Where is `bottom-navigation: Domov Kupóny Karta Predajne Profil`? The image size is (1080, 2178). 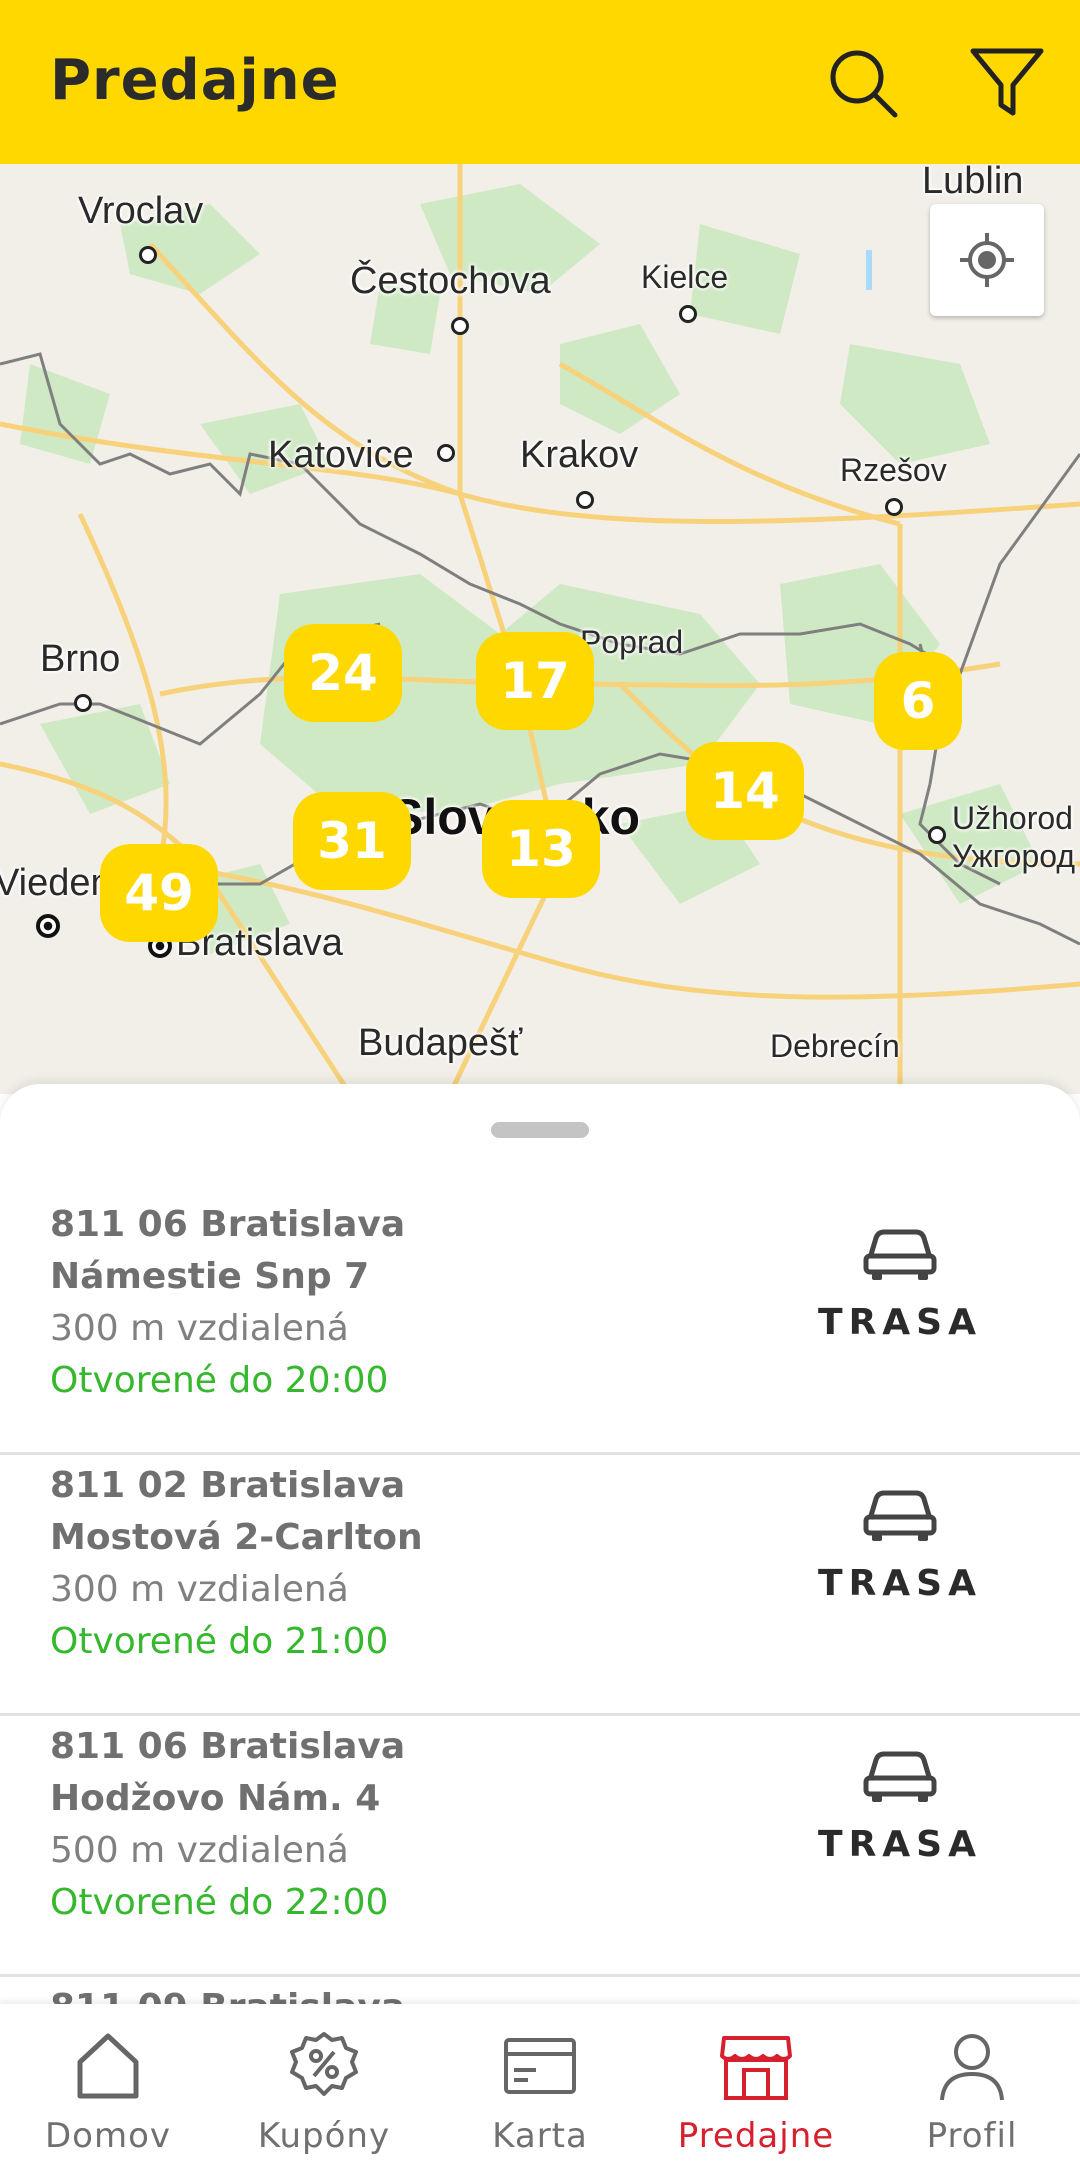 bottom-navigation: Domov Kupóny Karta Predajne Profil is located at coordinates (540, 2091).